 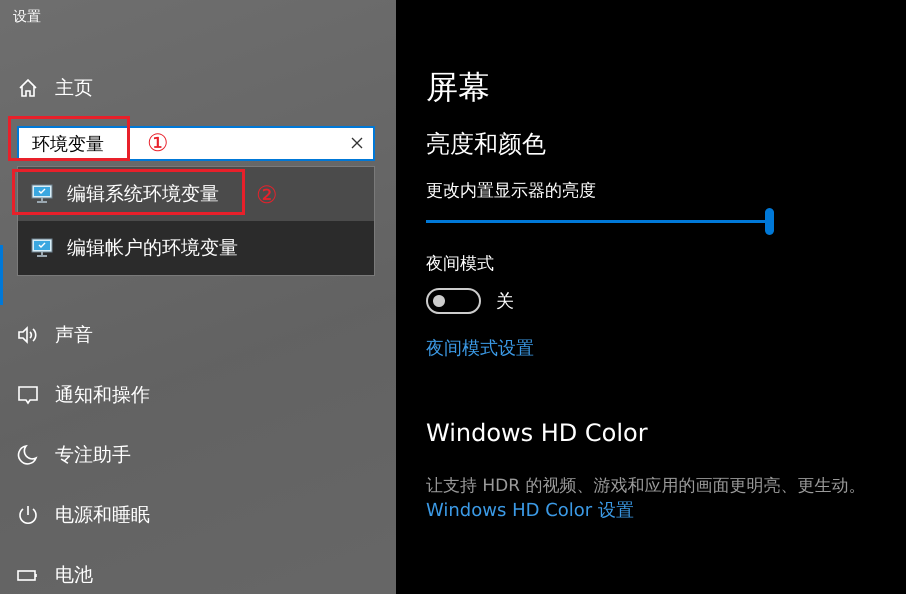 What do you see at coordinates (158, 143) in the screenshot?
I see `step-number: ①` at bounding box center [158, 143].